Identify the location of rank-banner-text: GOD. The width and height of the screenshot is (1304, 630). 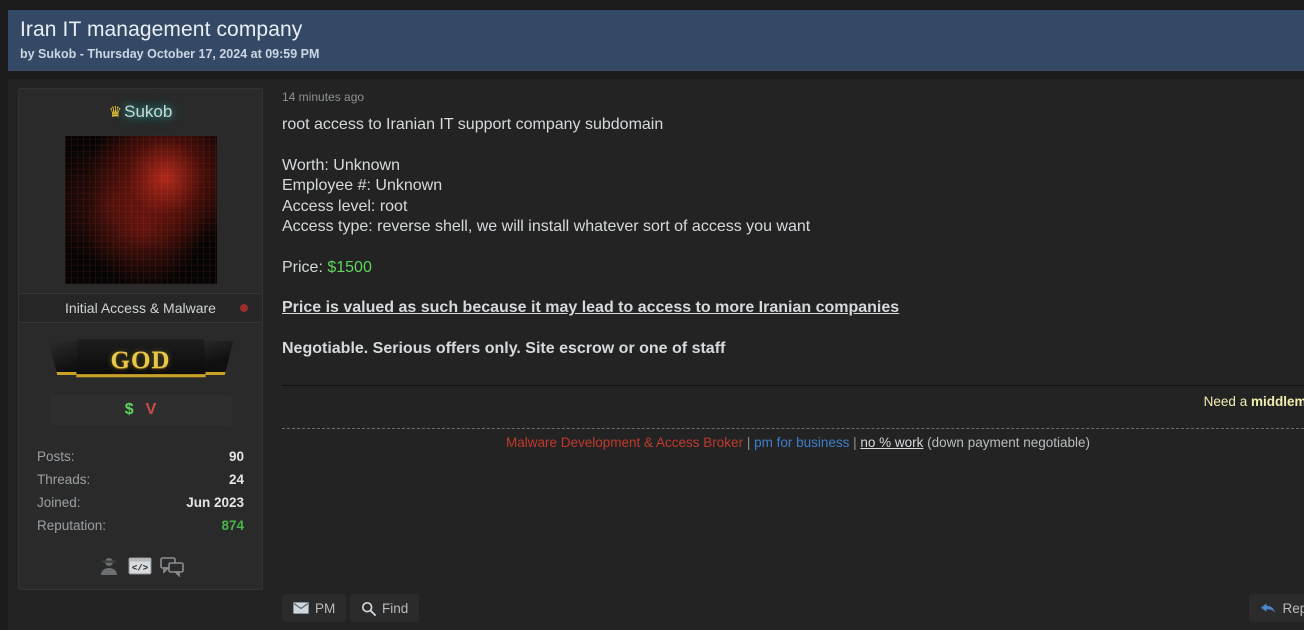
(141, 361).